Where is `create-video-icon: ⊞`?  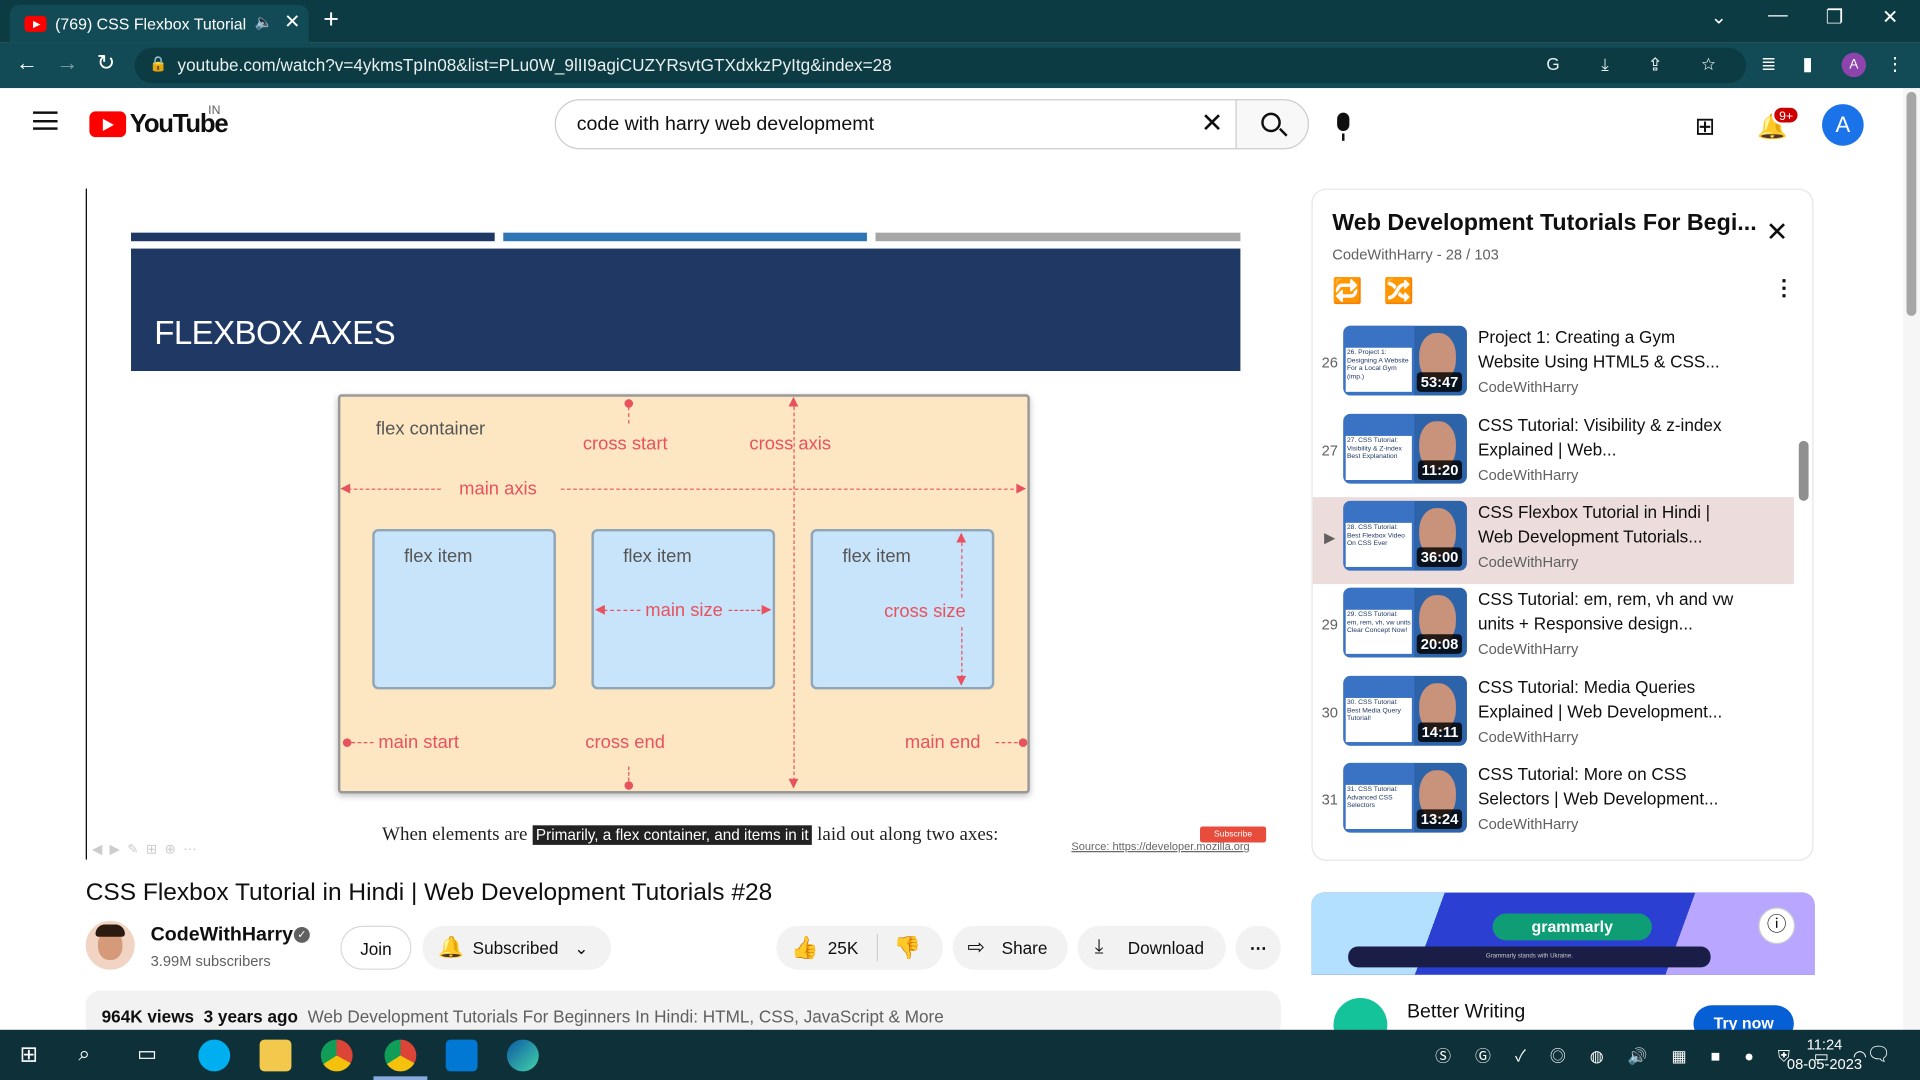 create-video-icon: ⊞ is located at coordinates (1705, 126).